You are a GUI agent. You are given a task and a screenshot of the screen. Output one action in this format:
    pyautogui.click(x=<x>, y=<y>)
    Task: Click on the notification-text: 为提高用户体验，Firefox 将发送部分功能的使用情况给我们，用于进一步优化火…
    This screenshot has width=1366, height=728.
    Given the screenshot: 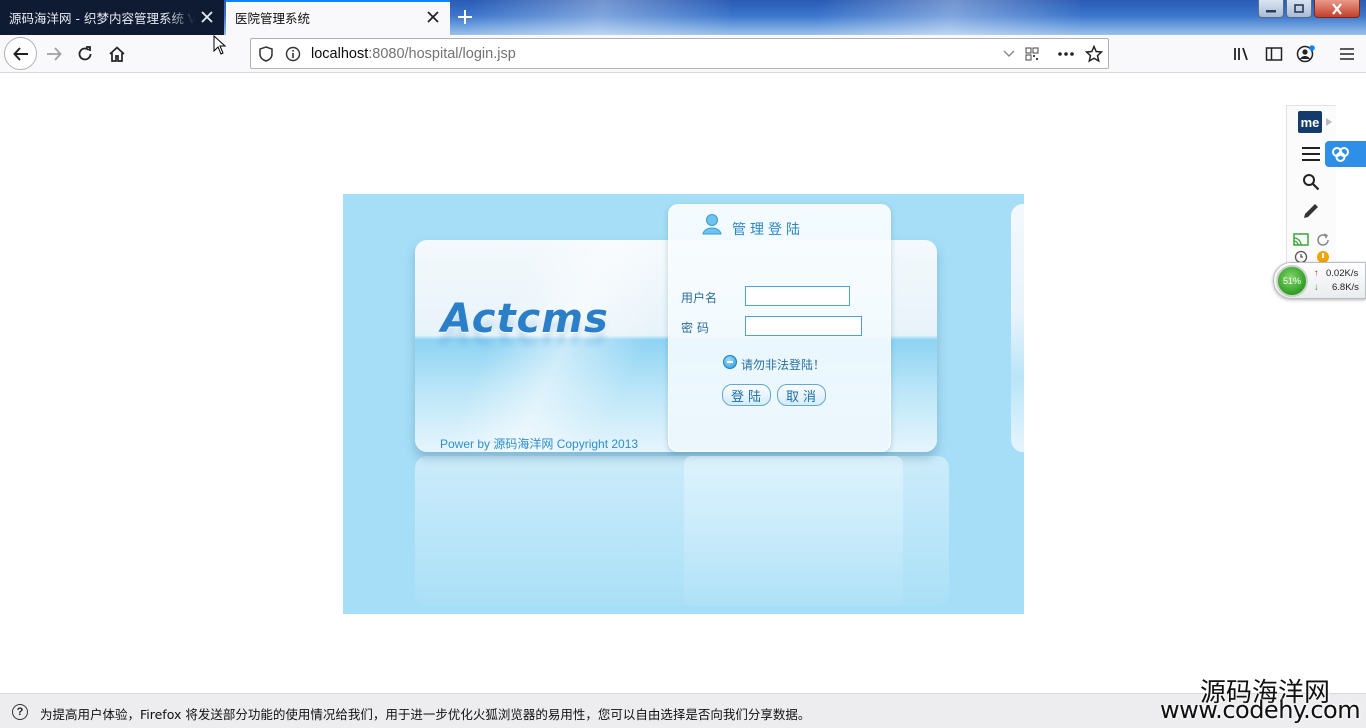 What is the action you would take?
    pyautogui.click(x=425, y=714)
    